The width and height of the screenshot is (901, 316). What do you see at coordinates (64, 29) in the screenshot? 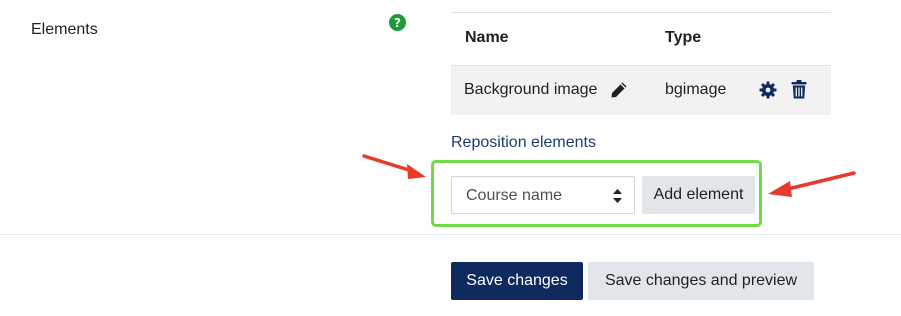
I see `elements-label: Elements` at bounding box center [64, 29].